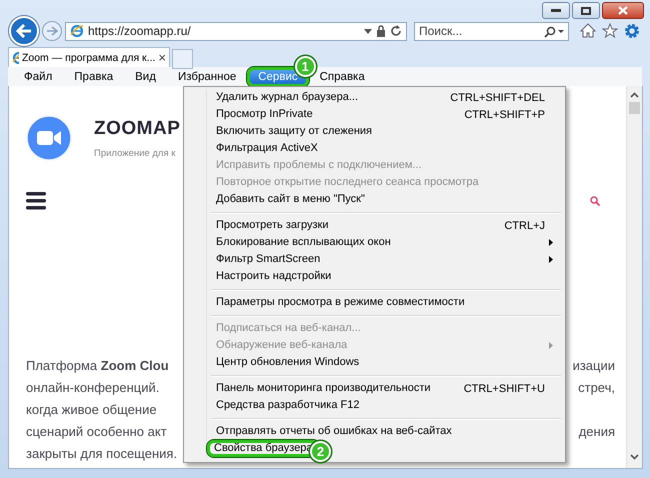  What do you see at coordinates (634, 457) in the screenshot?
I see `scroll-down-icon` at bounding box center [634, 457].